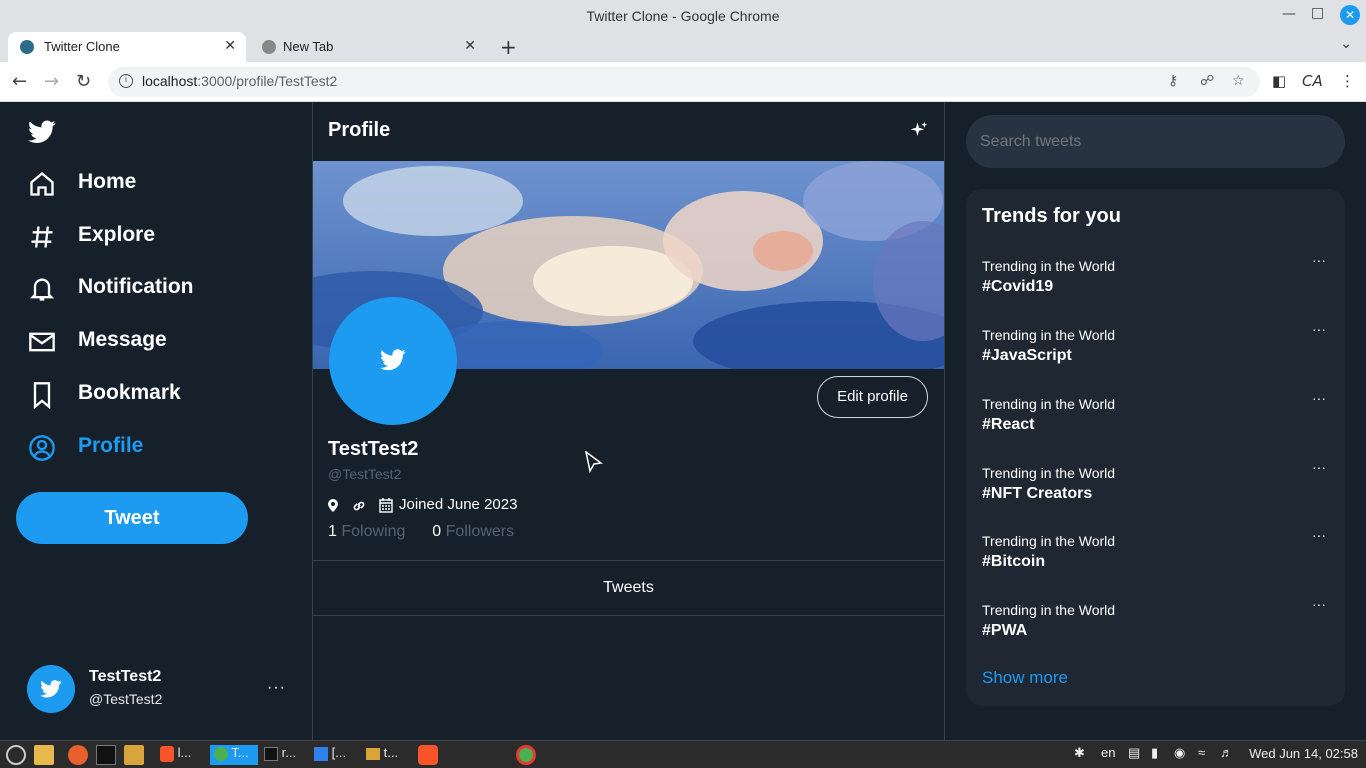  I want to click on kebab-menu-icon: ⋮, so click(1347, 81).